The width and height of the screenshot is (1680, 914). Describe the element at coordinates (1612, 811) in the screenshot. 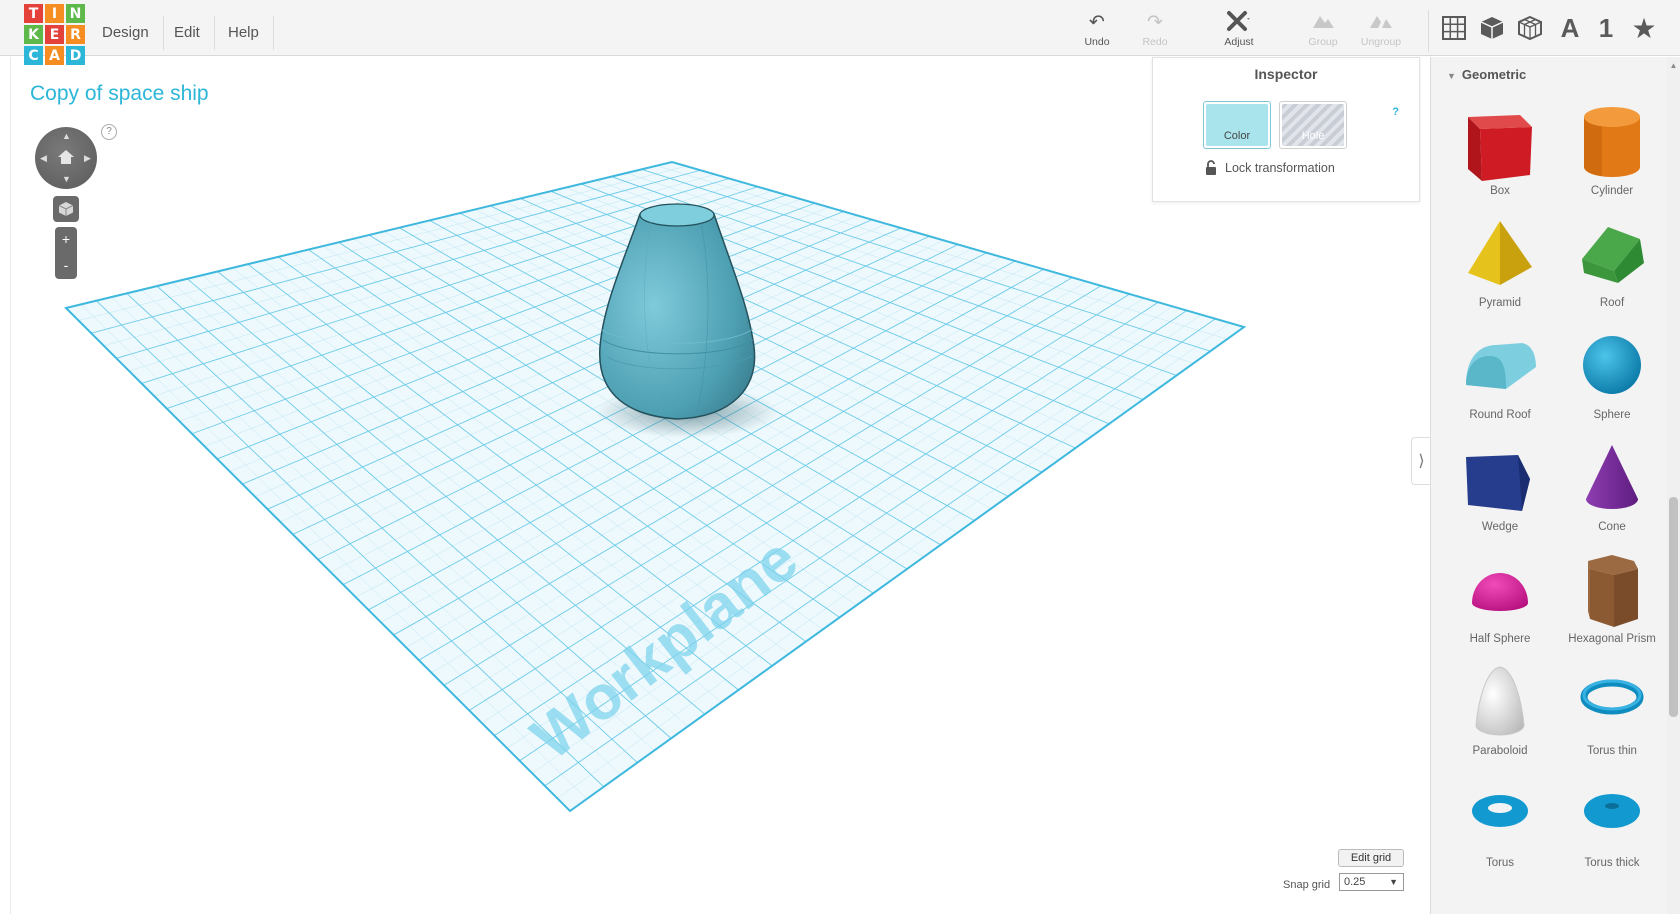

I see `torus-thick-shape-icon` at that location.